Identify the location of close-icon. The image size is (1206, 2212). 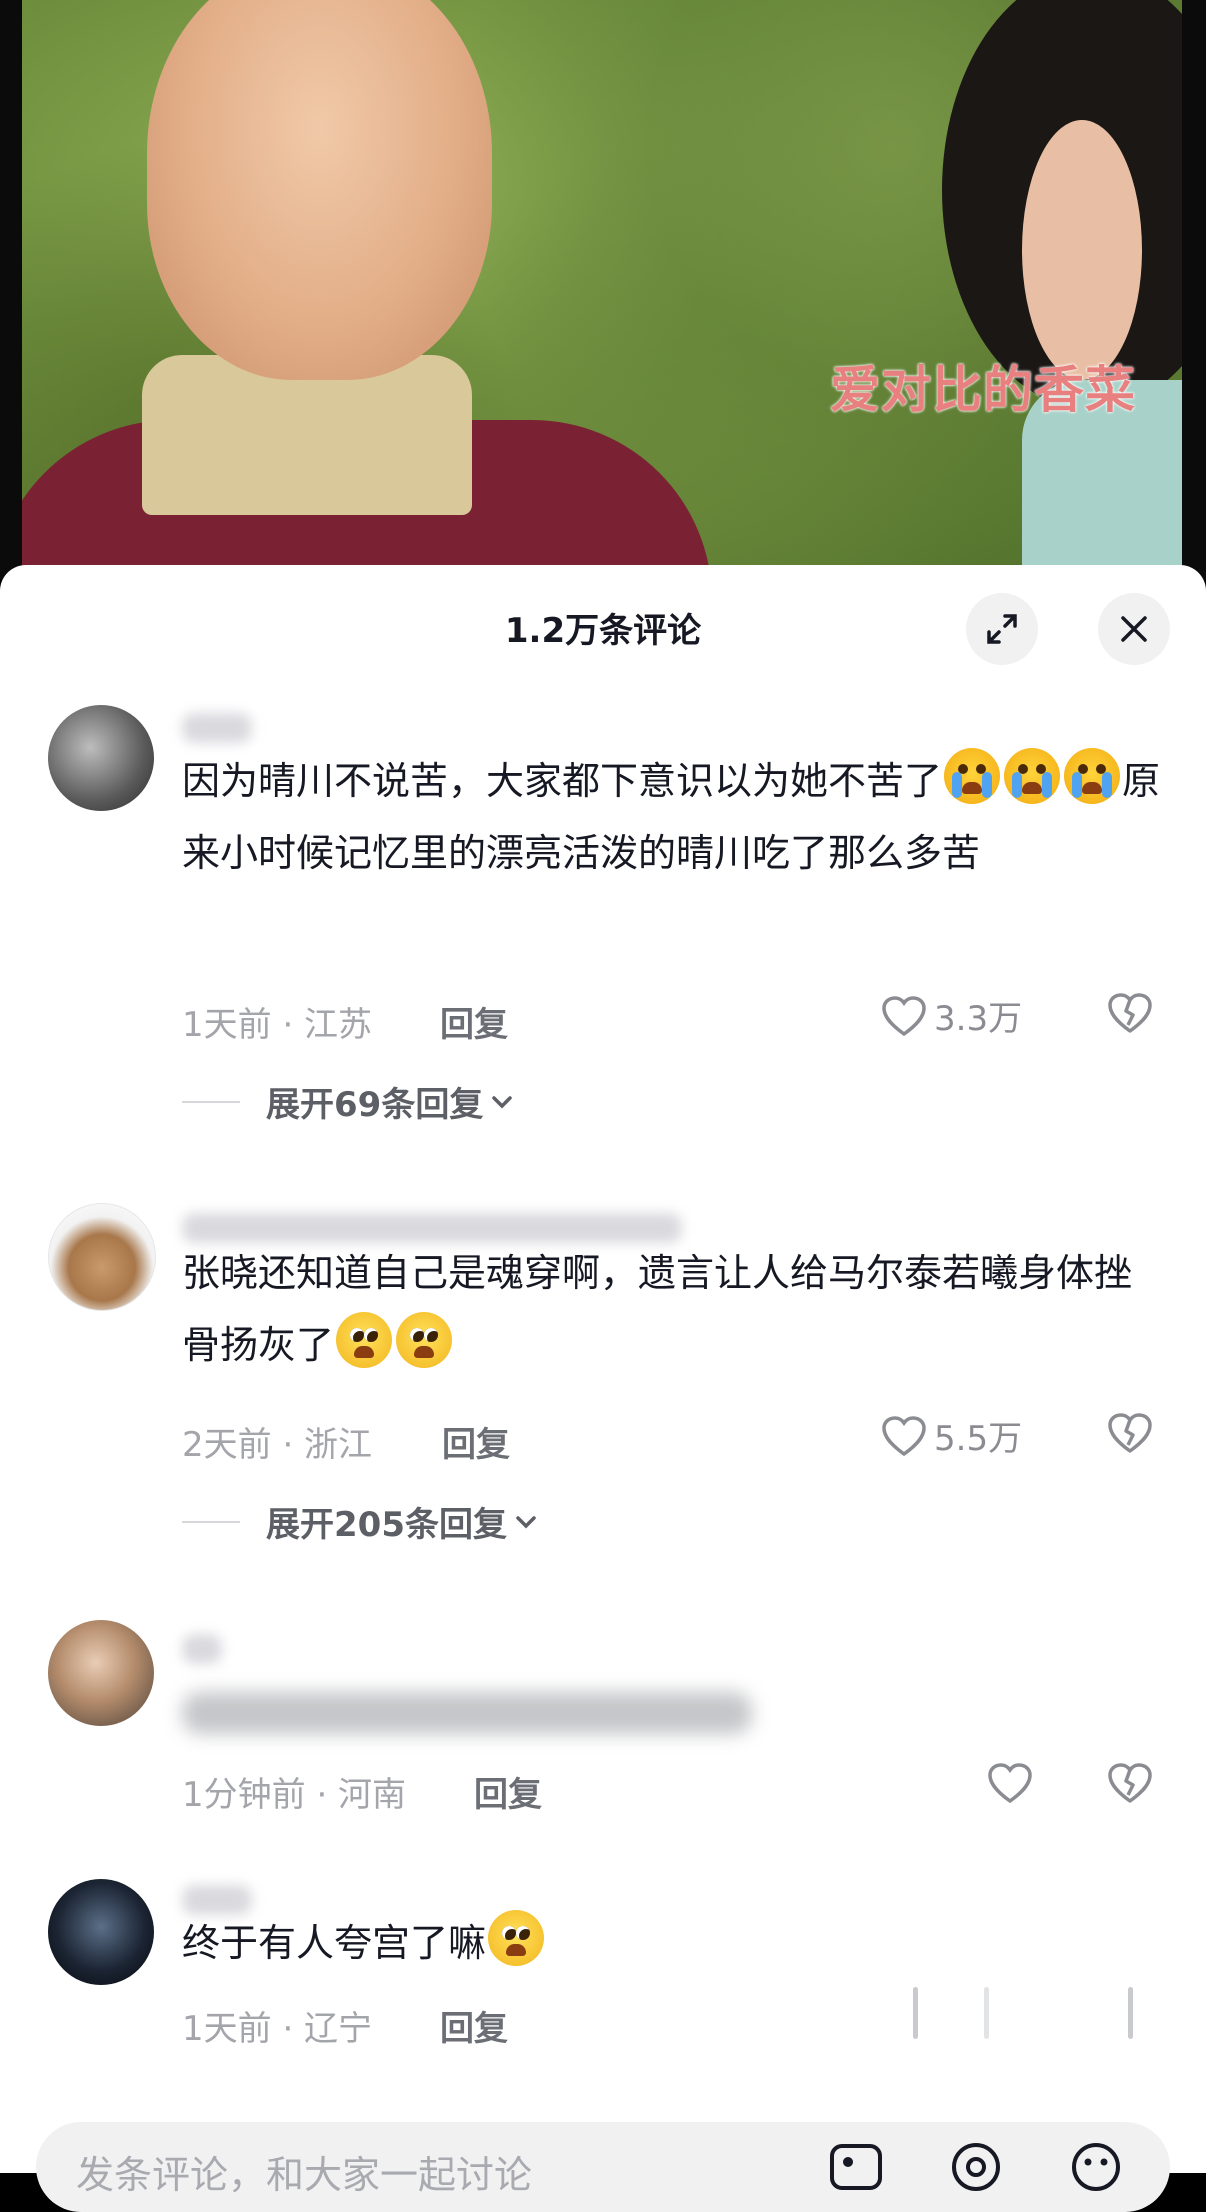
(1134, 629).